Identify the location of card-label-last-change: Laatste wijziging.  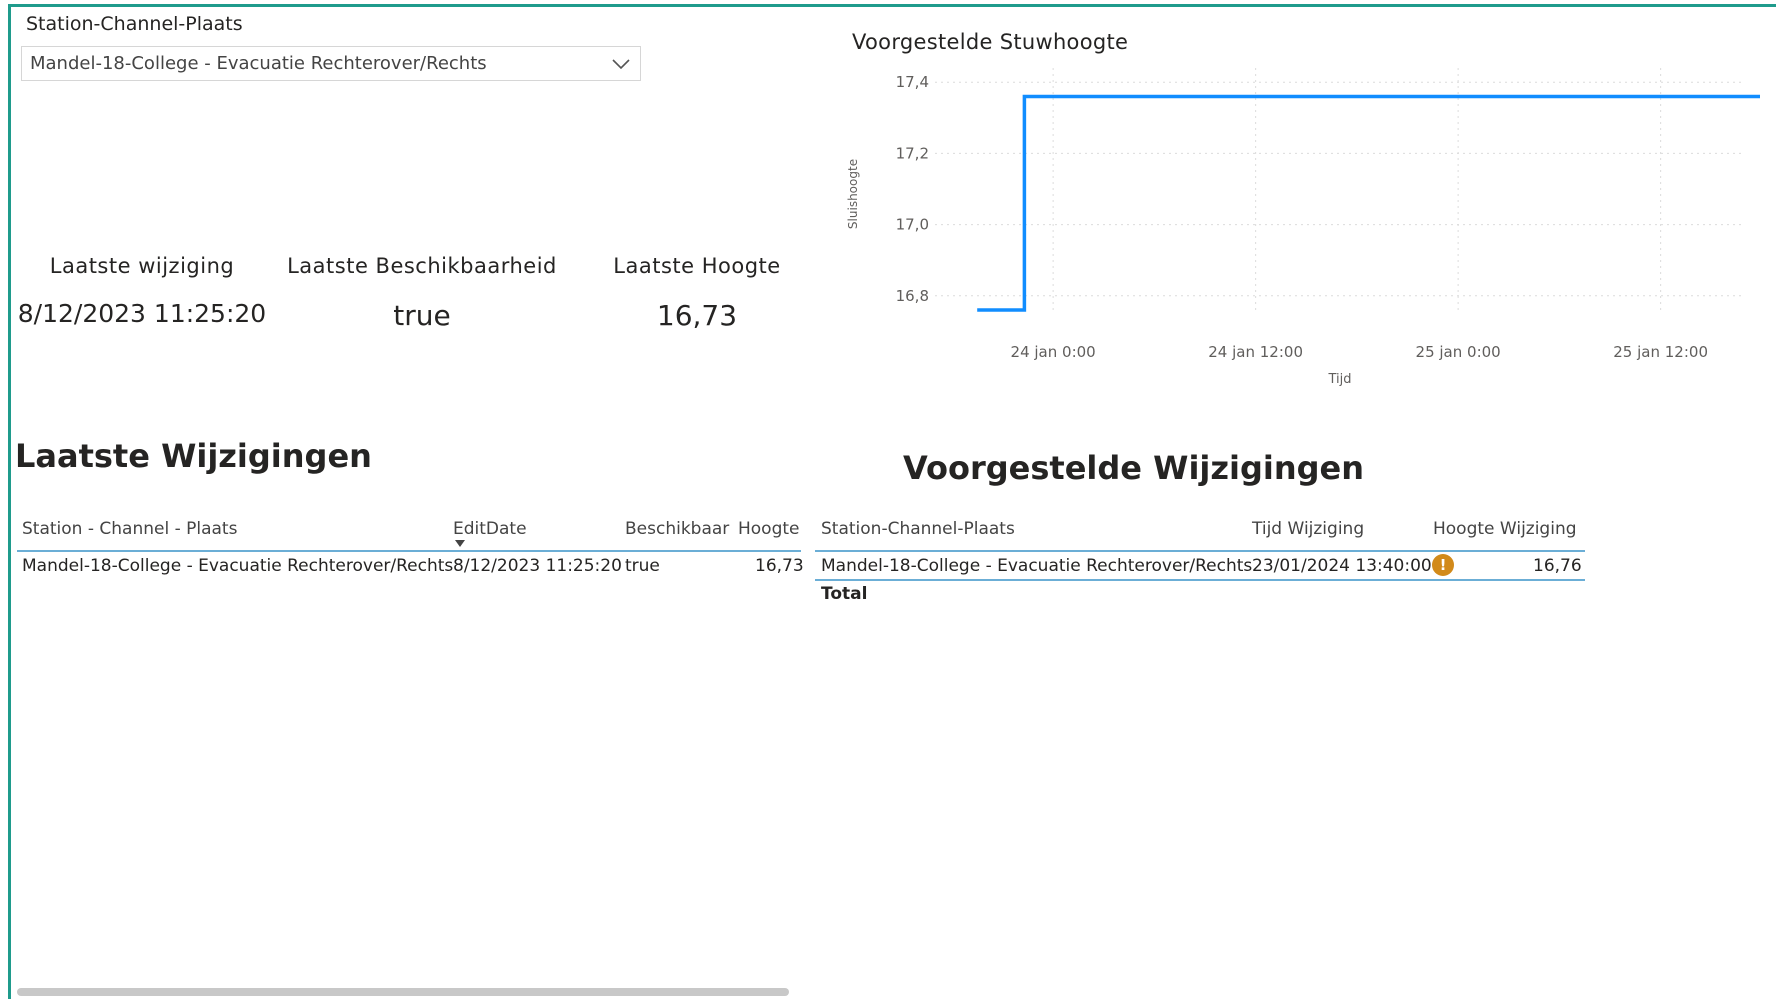
(142, 266).